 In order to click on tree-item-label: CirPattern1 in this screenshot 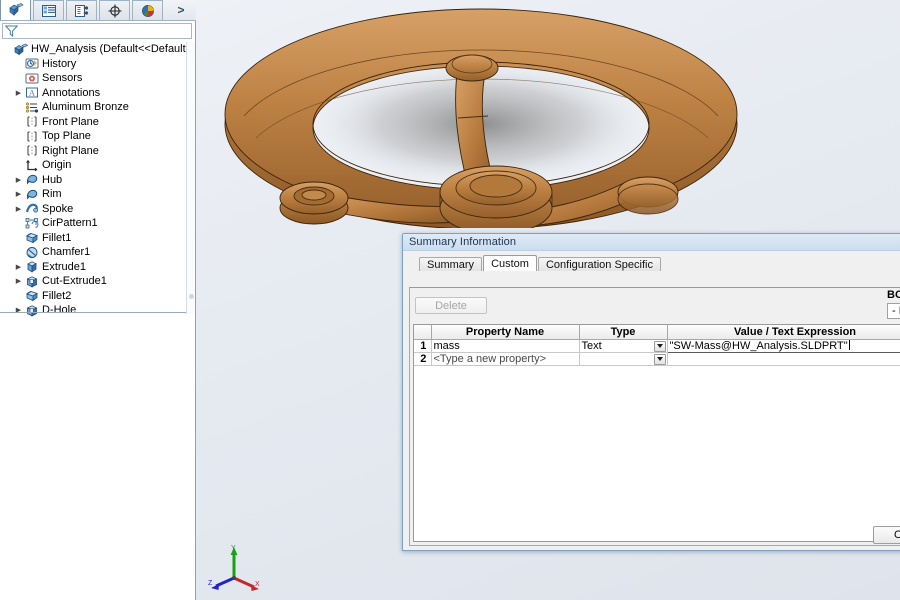, I will do `click(70, 223)`.